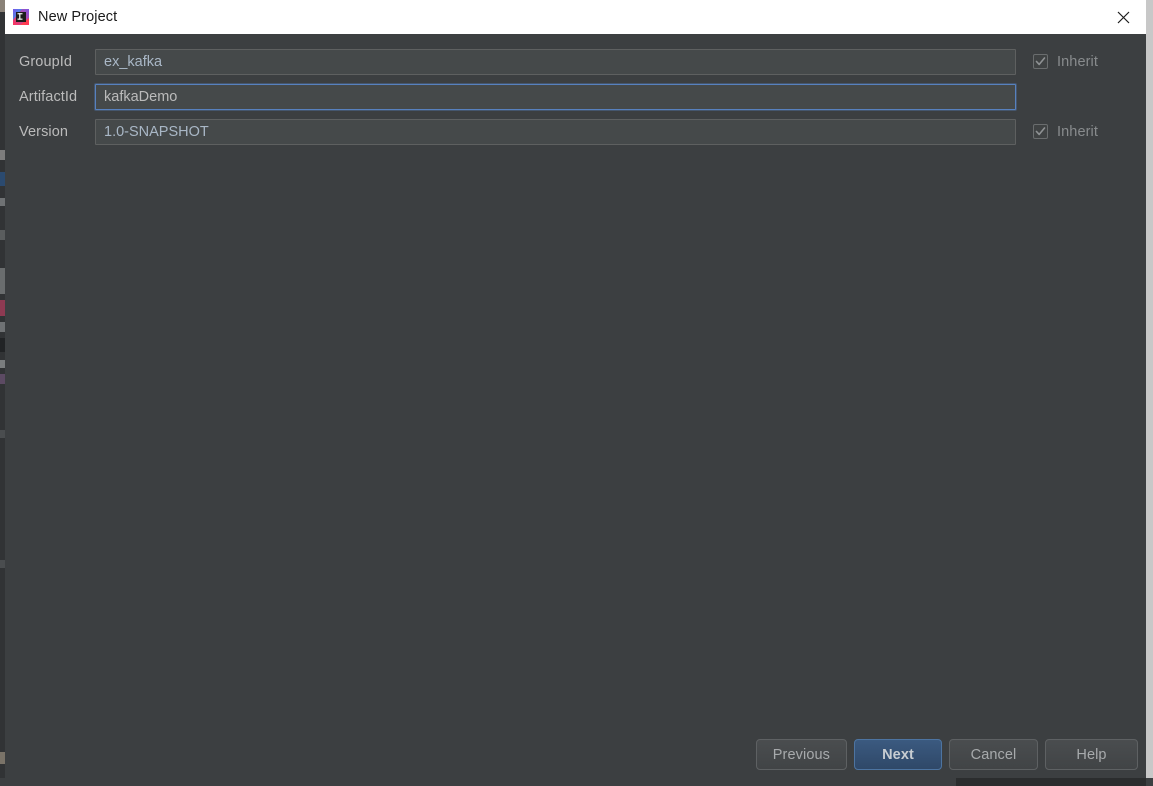 Image resolution: width=1153 pixels, height=786 pixels. What do you see at coordinates (1077, 61) in the screenshot?
I see `groupid-inherit-label: Inherit` at bounding box center [1077, 61].